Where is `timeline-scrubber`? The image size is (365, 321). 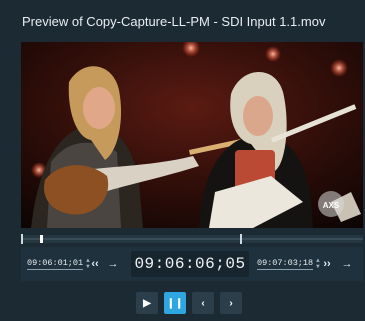
timeline-scrubber is located at coordinates (192, 239).